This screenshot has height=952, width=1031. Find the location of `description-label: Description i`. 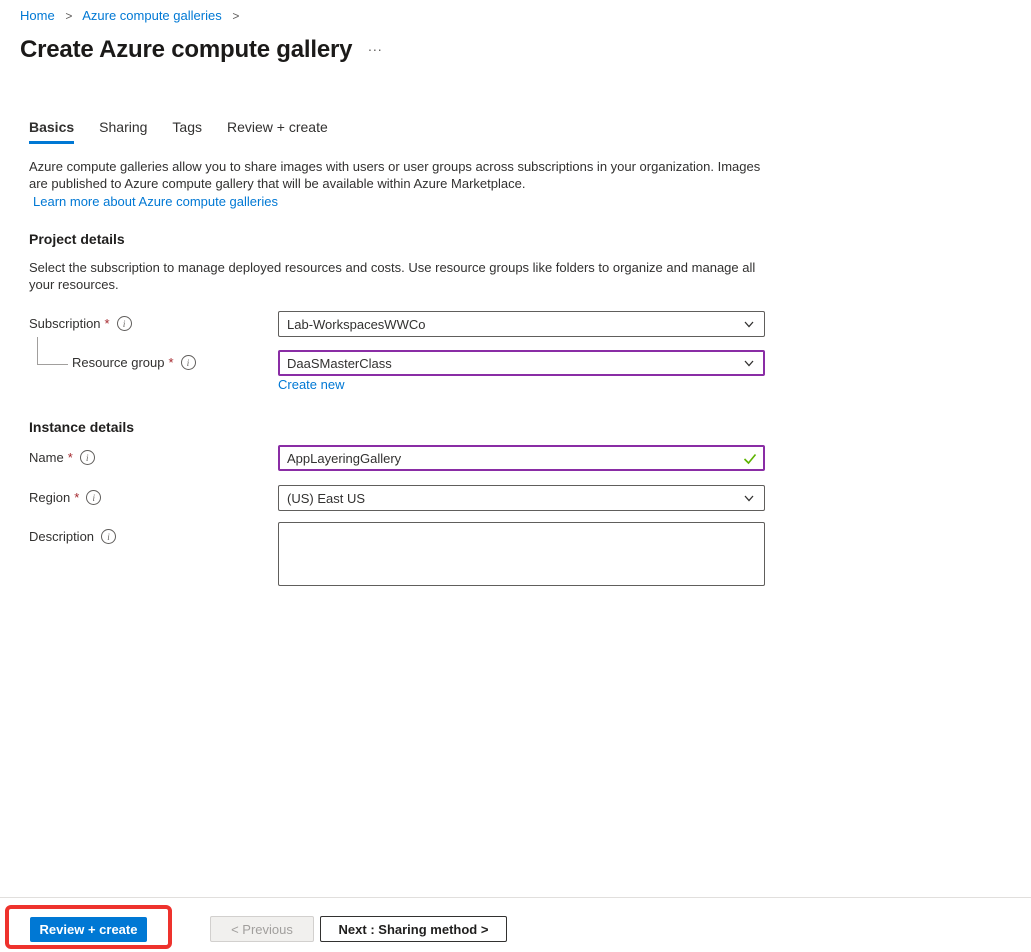

description-label: Description i is located at coordinates (73, 536).